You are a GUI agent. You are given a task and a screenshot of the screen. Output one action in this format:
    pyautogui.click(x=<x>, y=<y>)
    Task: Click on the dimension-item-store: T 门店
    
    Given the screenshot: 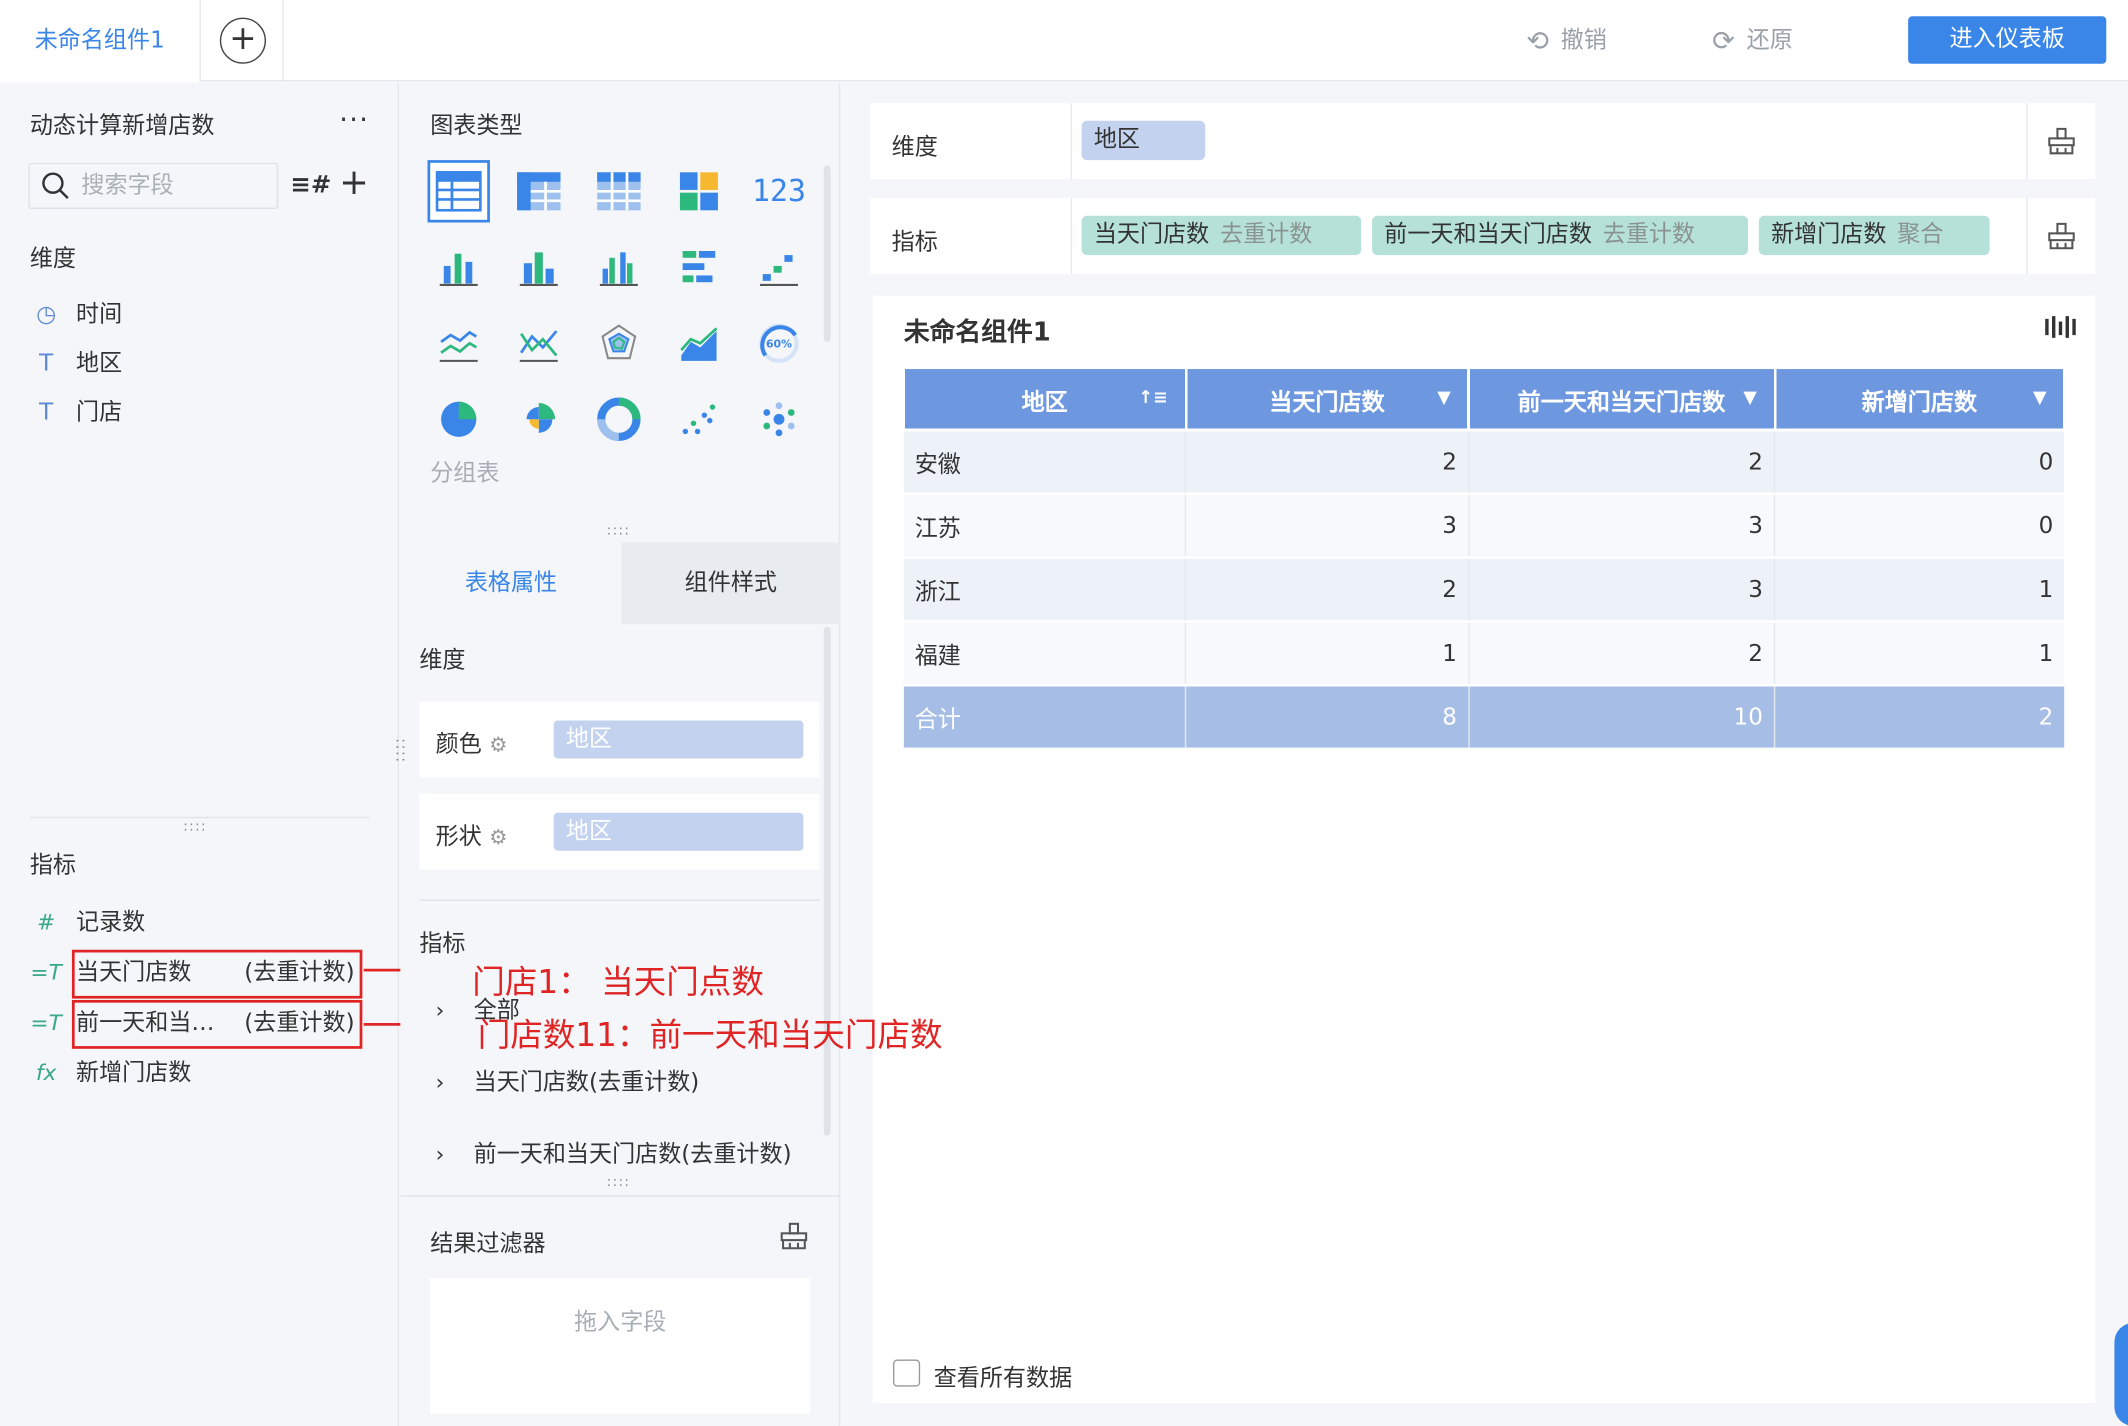 What is the action you would take?
    pyautogui.click(x=199, y=412)
    